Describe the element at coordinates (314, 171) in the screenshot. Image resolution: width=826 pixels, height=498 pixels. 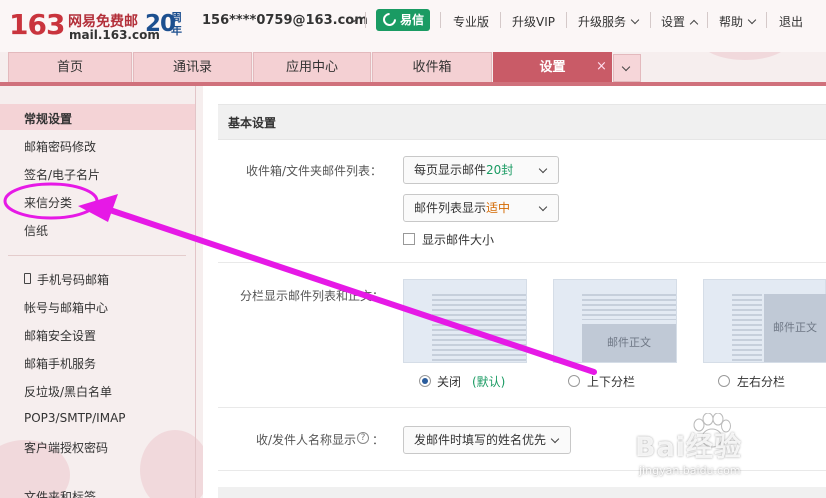
I see `inbox-list-label: 收件箱/文件夹邮件列表：` at that location.